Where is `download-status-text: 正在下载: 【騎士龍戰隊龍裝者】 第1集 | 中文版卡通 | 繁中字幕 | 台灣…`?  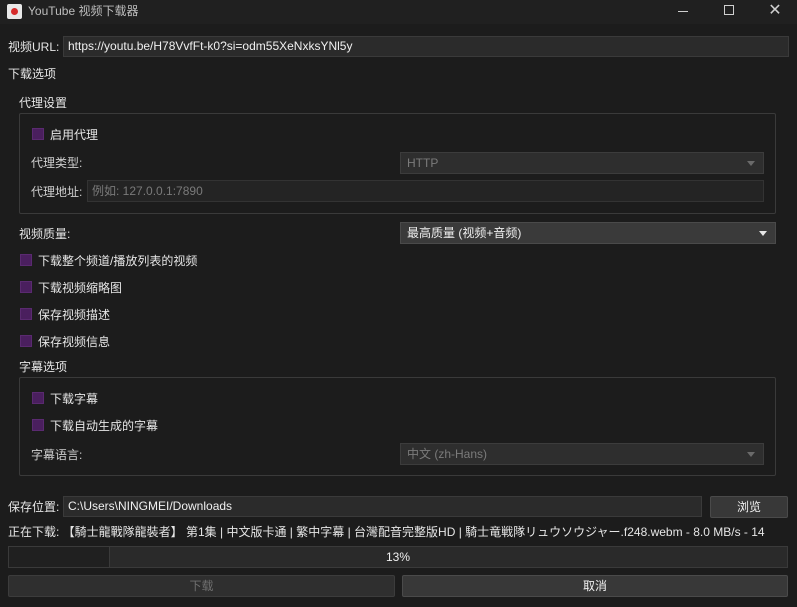
download-status-text: 正在下载: 【騎士龍戰隊龍裝者】 第1集 | 中文版卡通 | 繁中字幕 | 台灣… is located at coordinates (386, 532).